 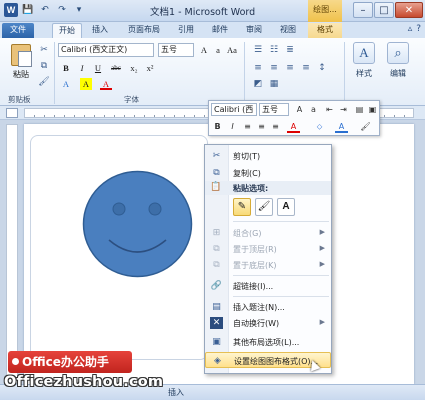 I want to click on mini-size-dropdown: 五号, so click(x=274, y=109).